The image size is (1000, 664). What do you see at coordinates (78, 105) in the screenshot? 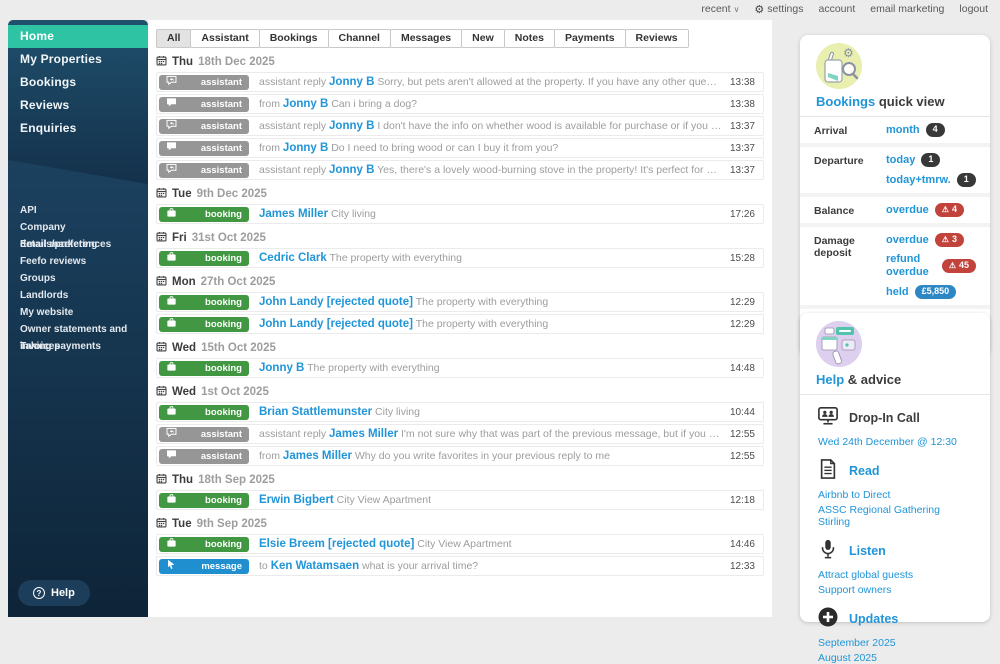
I see `sidebar-item-reviews: Reviews` at bounding box center [78, 105].